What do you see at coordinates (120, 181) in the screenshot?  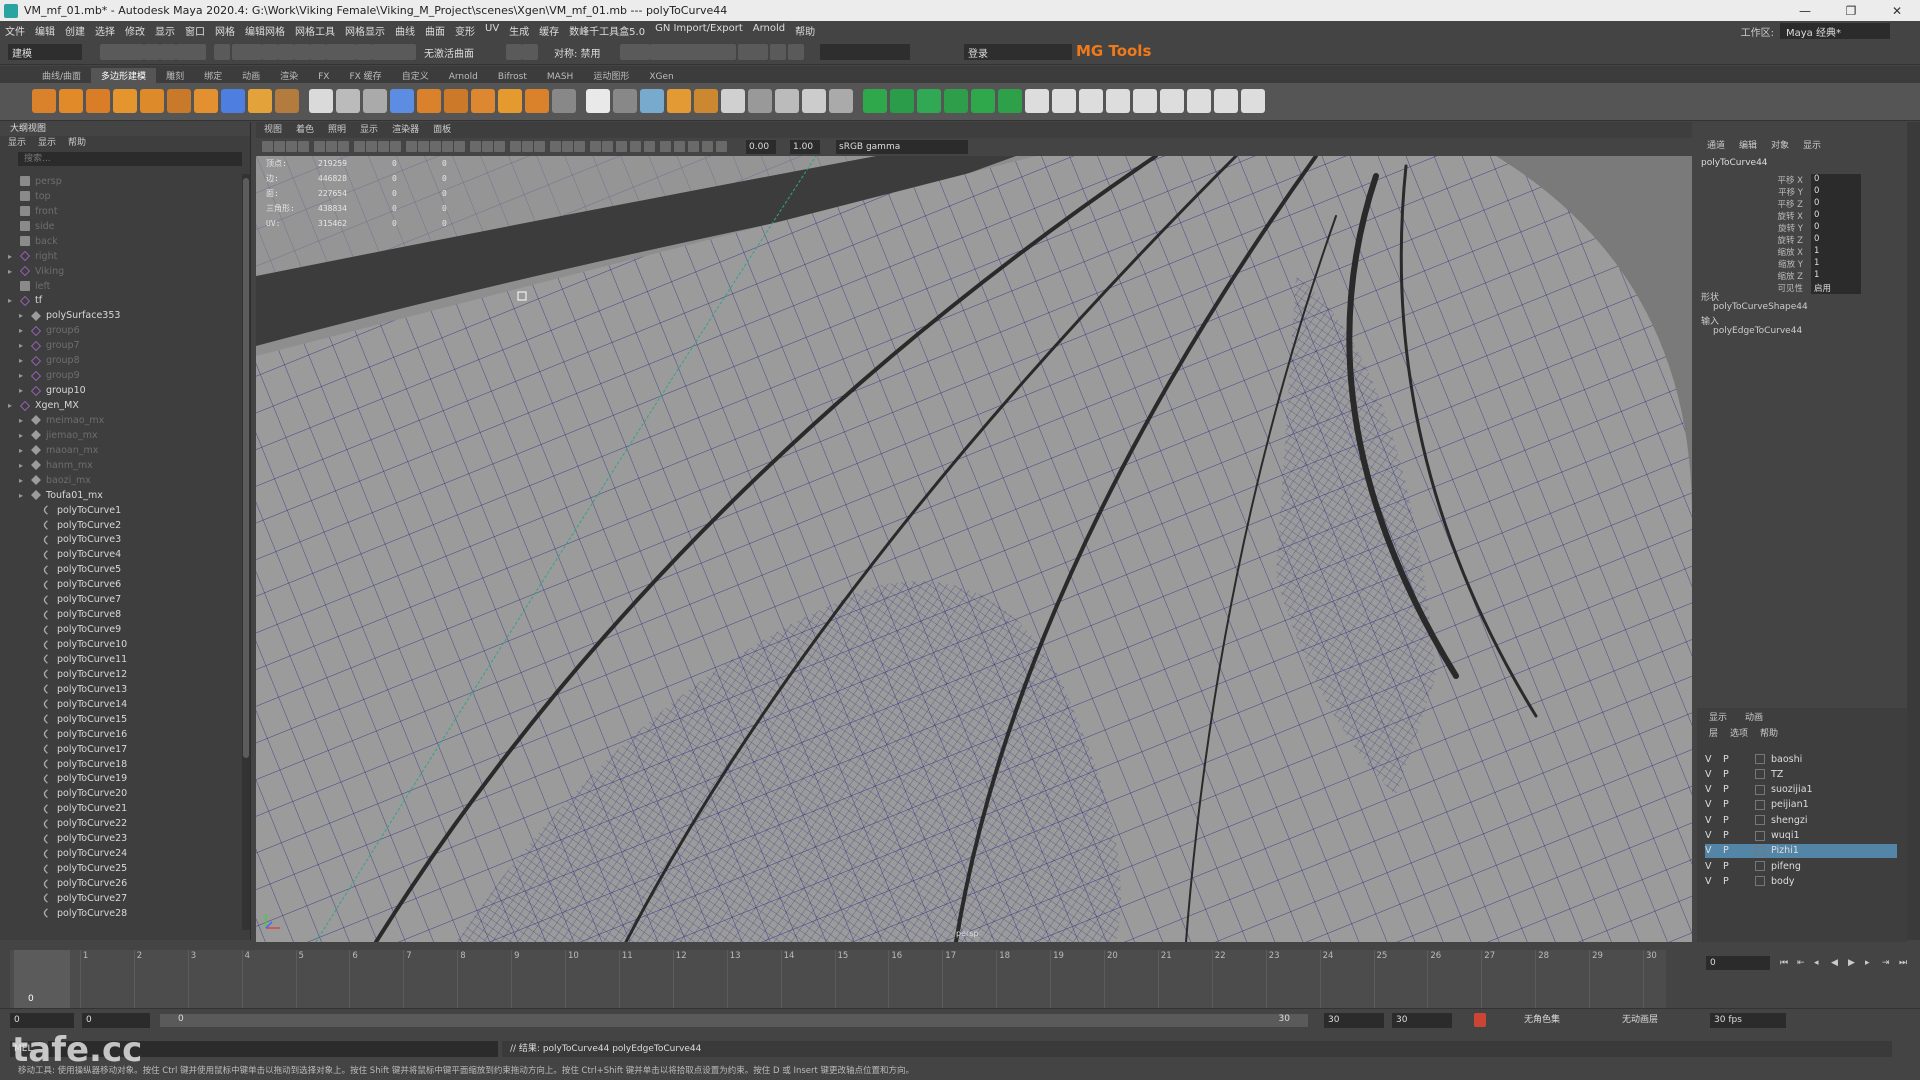 I see `outliner-item: persp` at bounding box center [120, 181].